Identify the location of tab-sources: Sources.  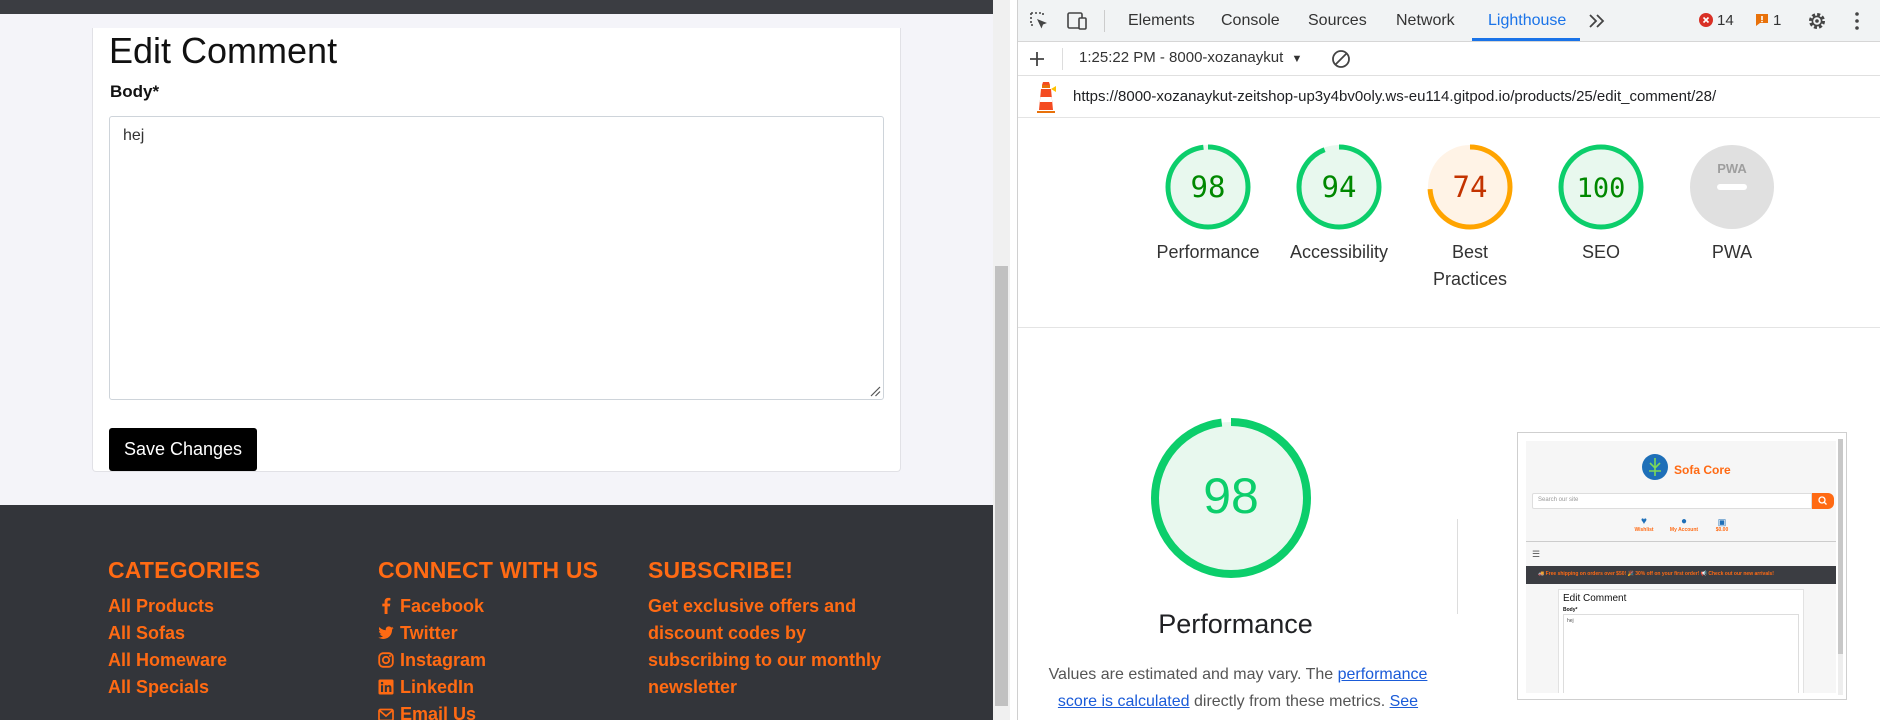
(1337, 21).